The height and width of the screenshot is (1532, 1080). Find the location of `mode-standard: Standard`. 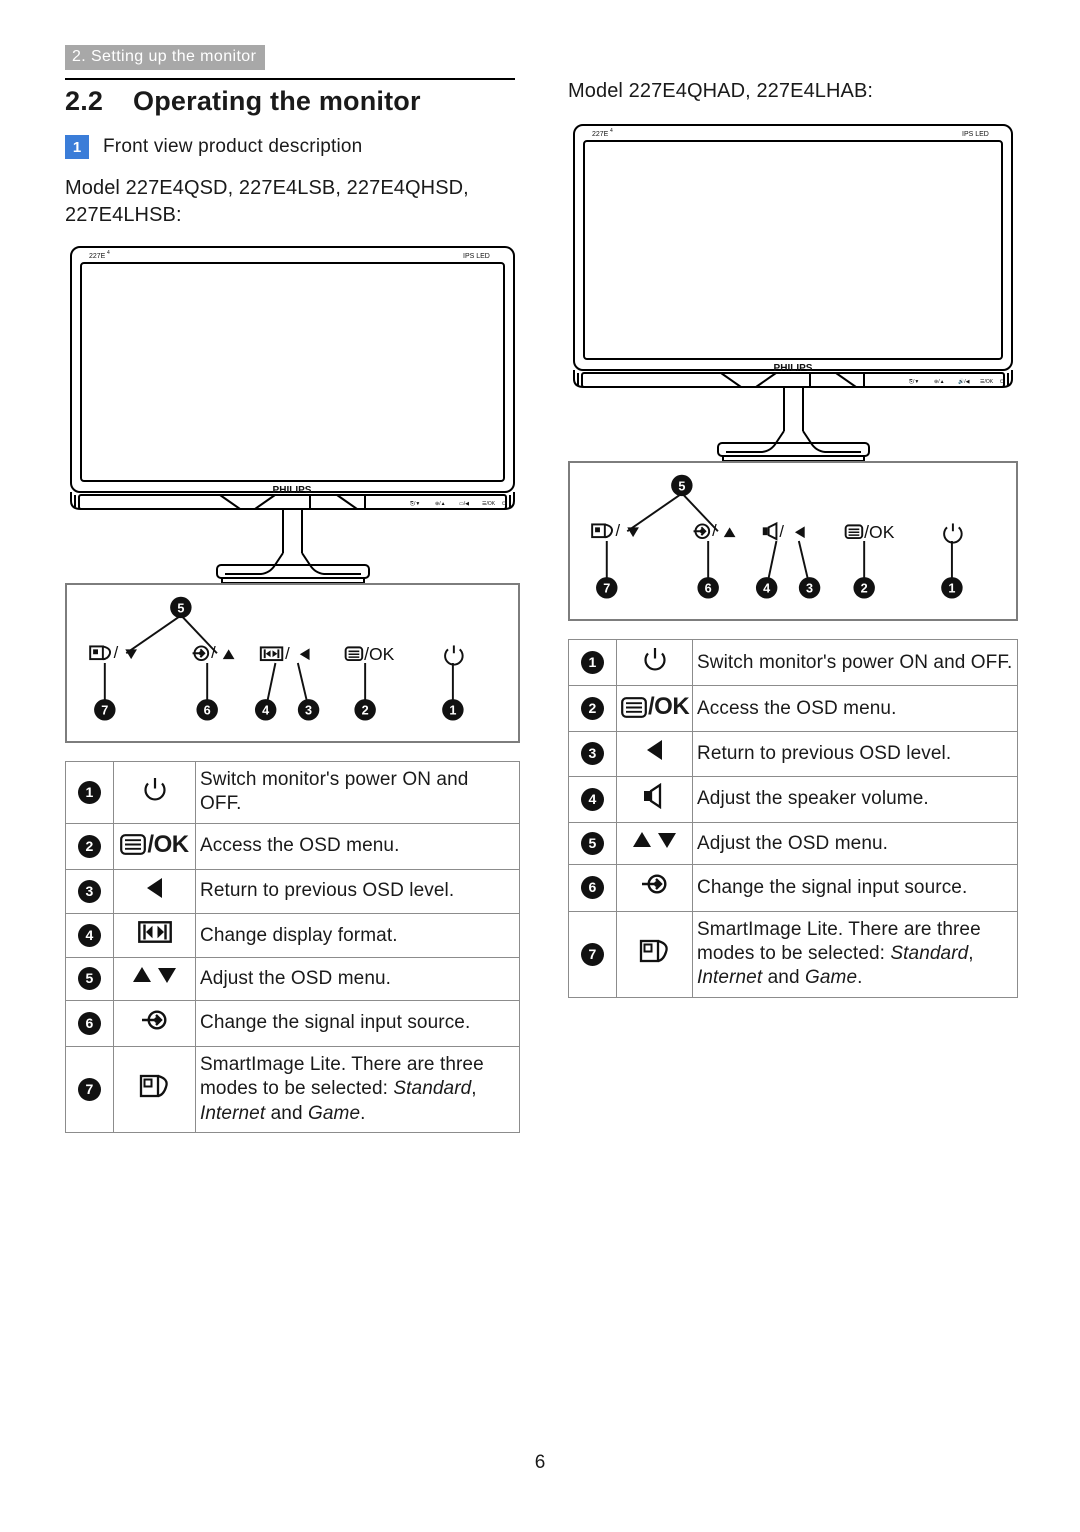

mode-standard: Standard is located at coordinates (929, 954).